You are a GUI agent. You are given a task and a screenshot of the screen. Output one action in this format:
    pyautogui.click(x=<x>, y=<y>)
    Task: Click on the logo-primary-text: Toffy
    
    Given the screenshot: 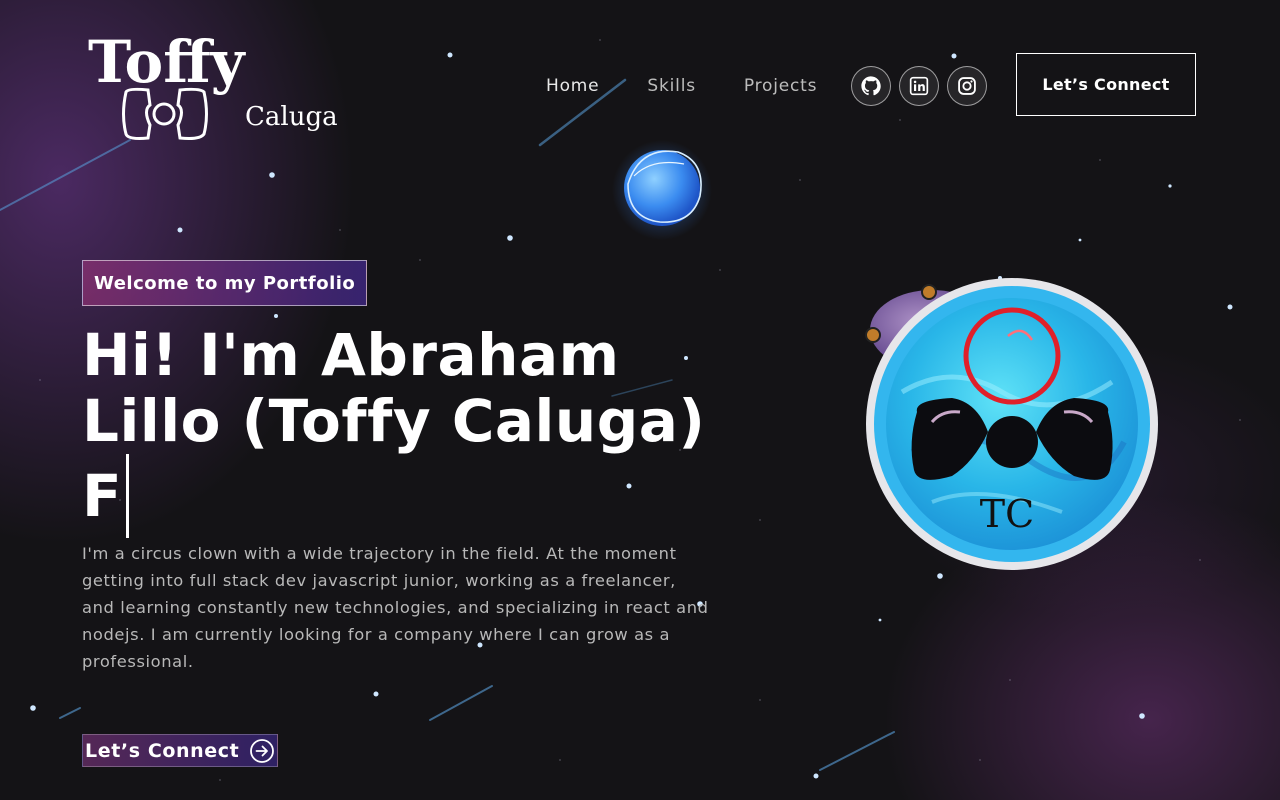 What is the action you would take?
    pyautogui.click(x=167, y=63)
    